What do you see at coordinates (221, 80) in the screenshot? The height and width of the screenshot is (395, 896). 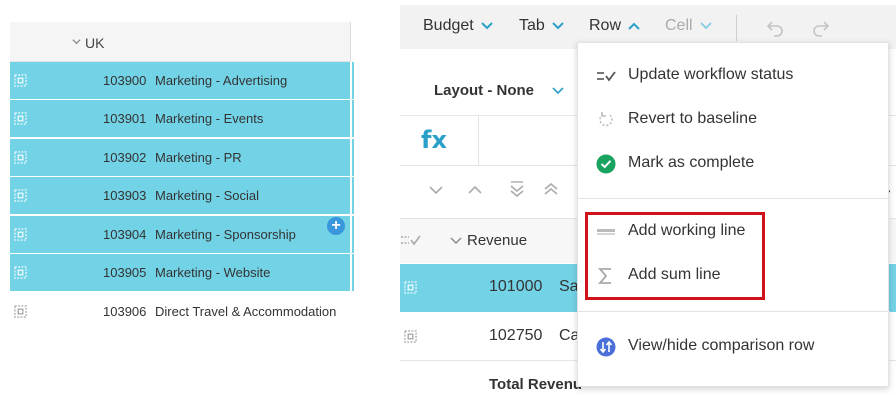 I see `account-description: Marketing - Advertising` at bounding box center [221, 80].